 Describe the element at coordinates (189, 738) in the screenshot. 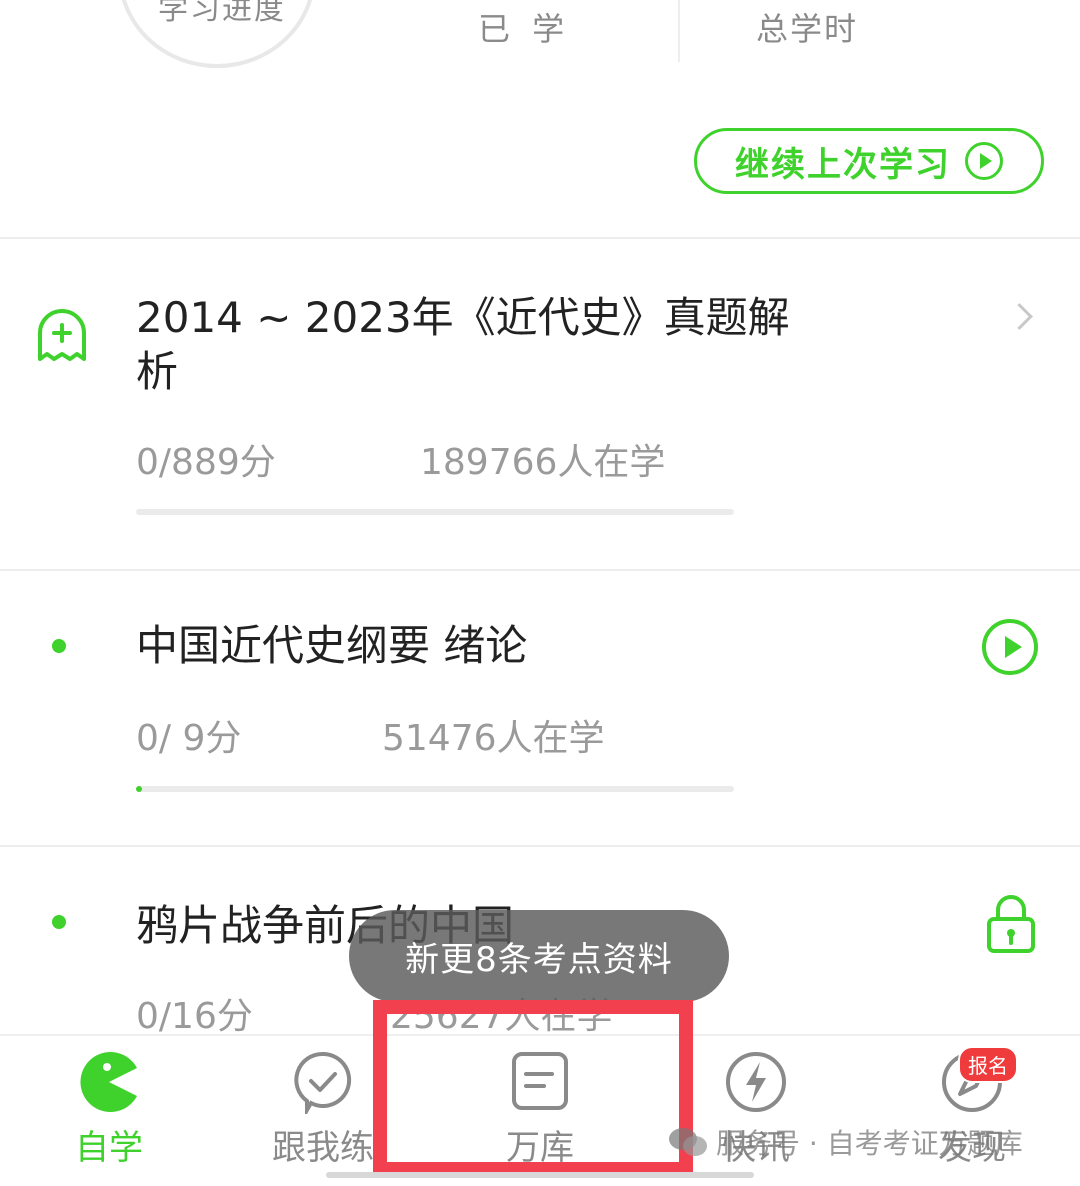

I see `course-score: 0/ 9分` at that location.